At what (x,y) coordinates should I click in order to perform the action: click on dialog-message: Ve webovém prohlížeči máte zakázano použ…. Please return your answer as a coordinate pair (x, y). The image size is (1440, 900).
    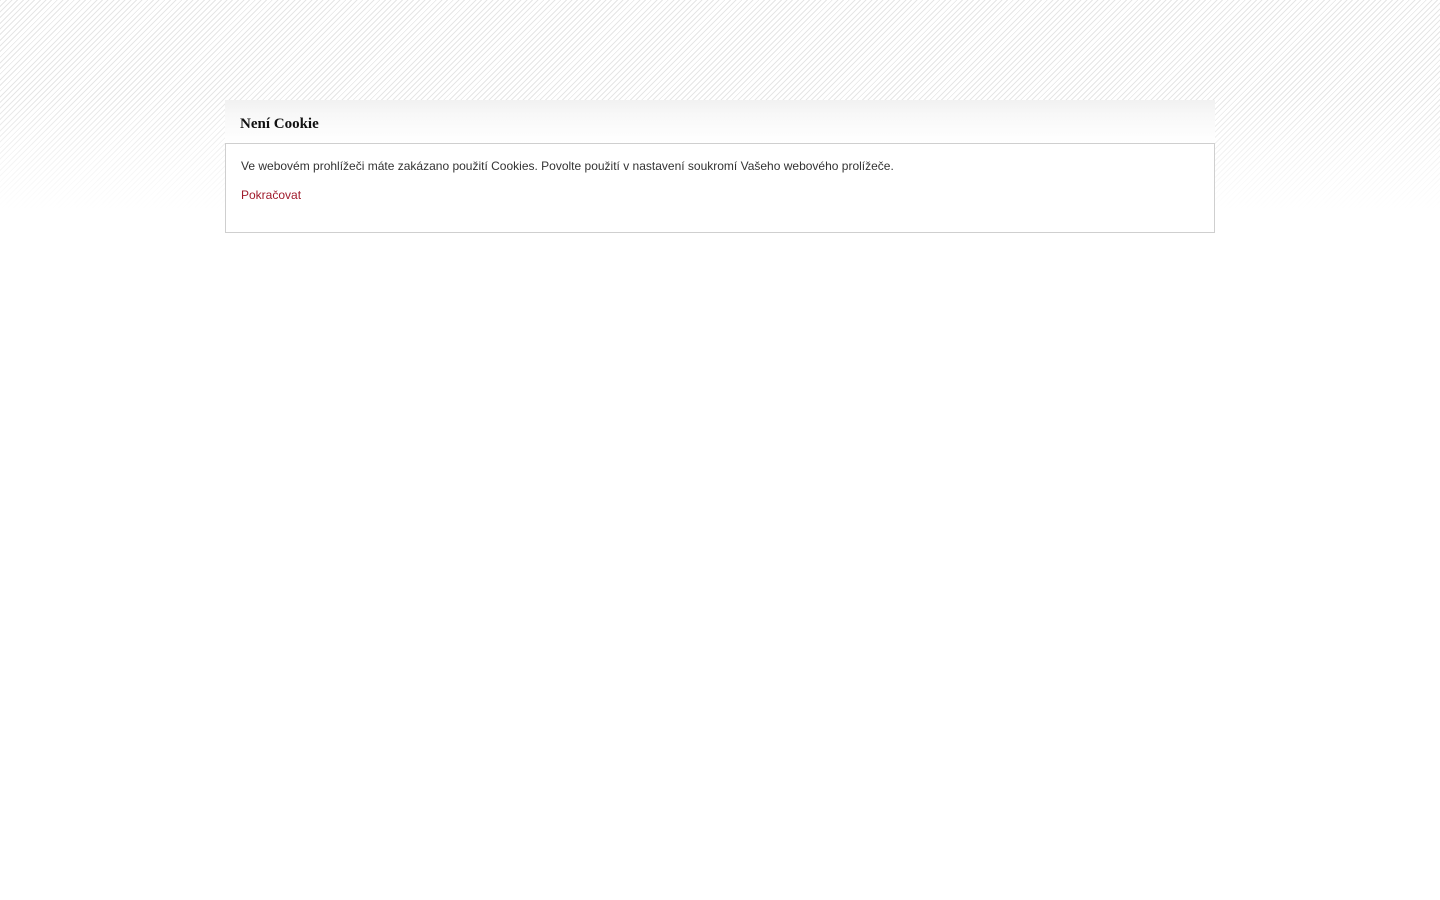
    Looking at the image, I should click on (567, 166).